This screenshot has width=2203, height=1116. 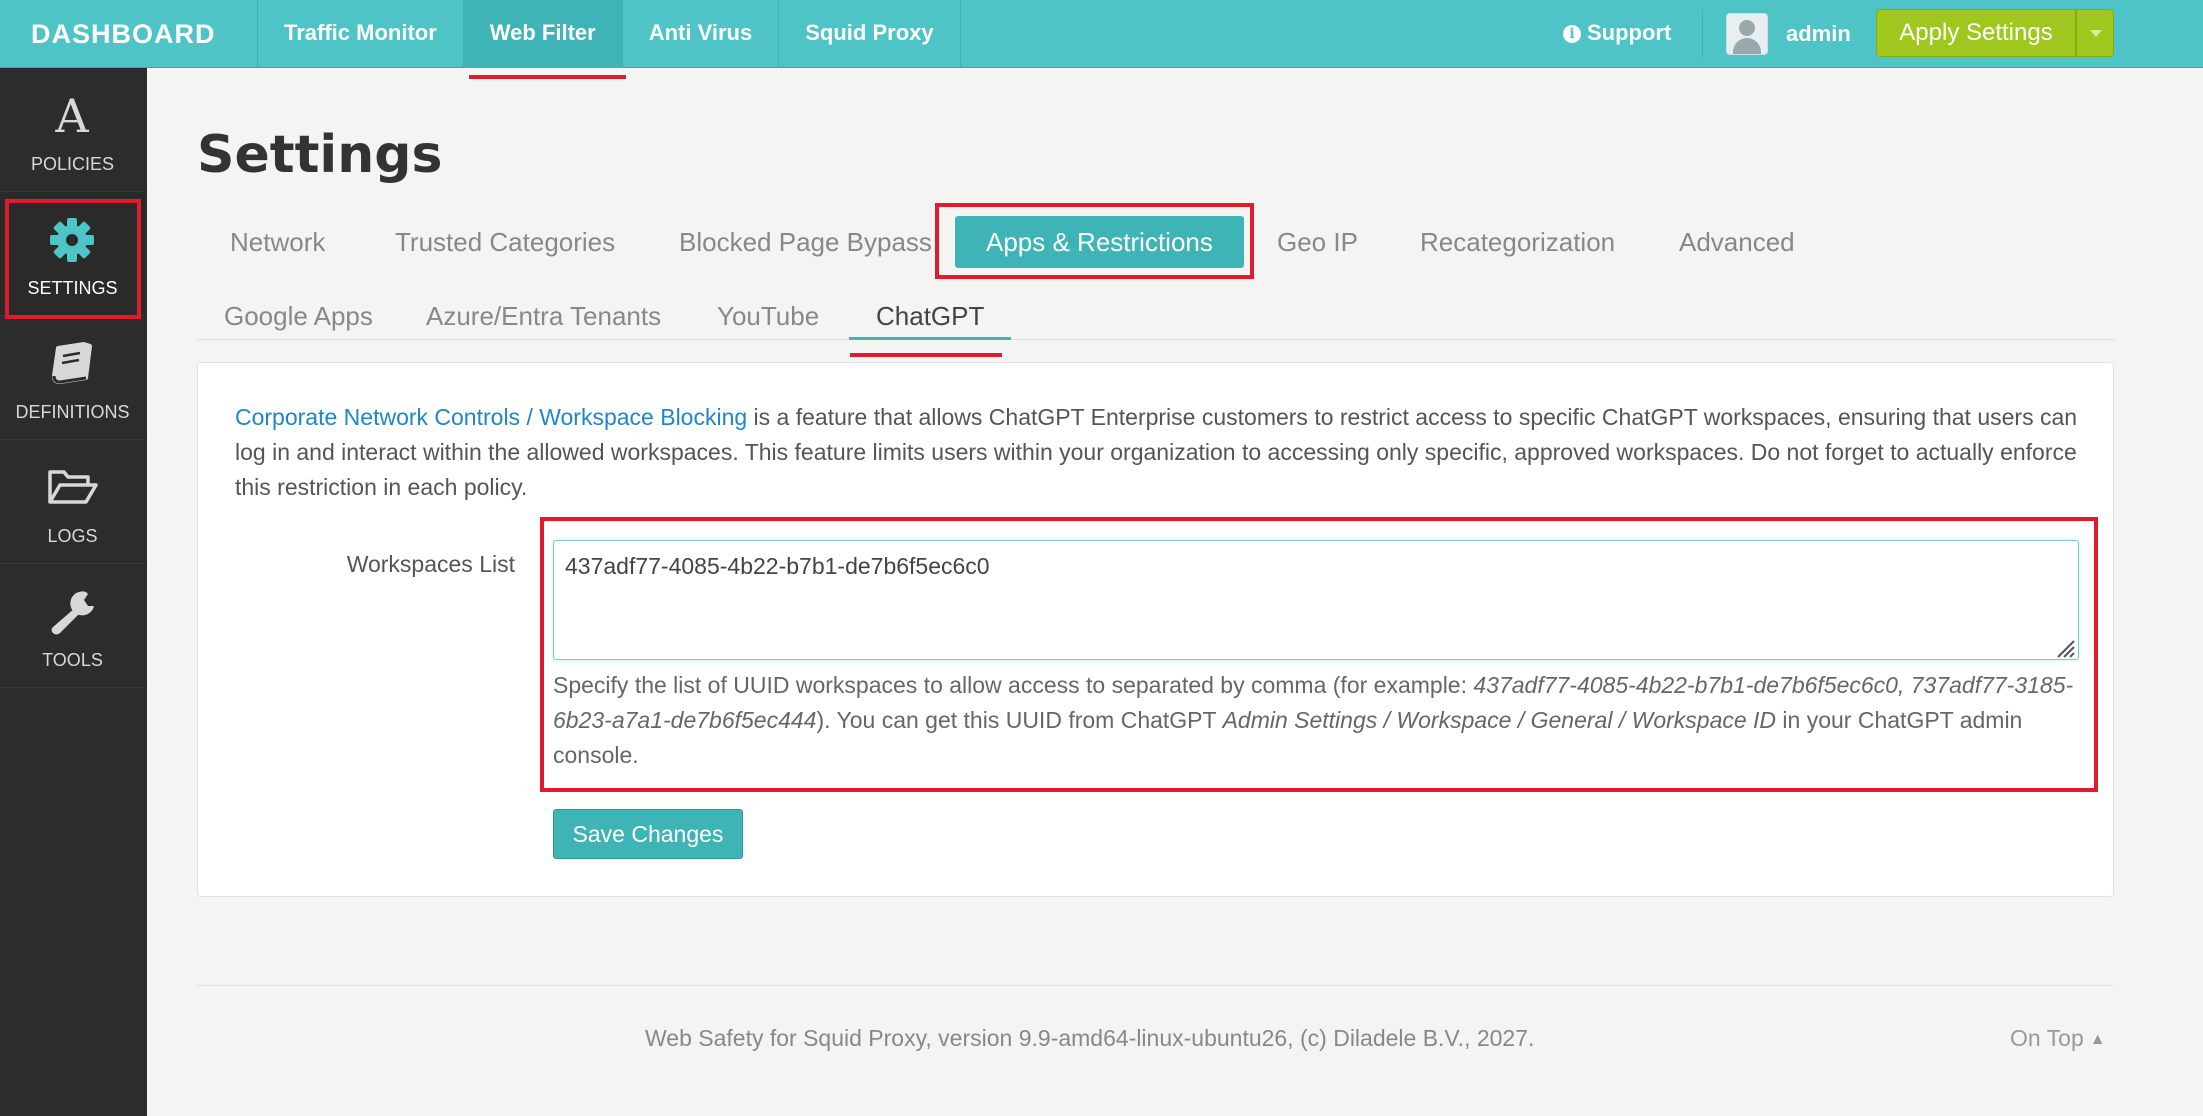 What do you see at coordinates (1572, 34) in the screenshot?
I see `info-icon: i` at bounding box center [1572, 34].